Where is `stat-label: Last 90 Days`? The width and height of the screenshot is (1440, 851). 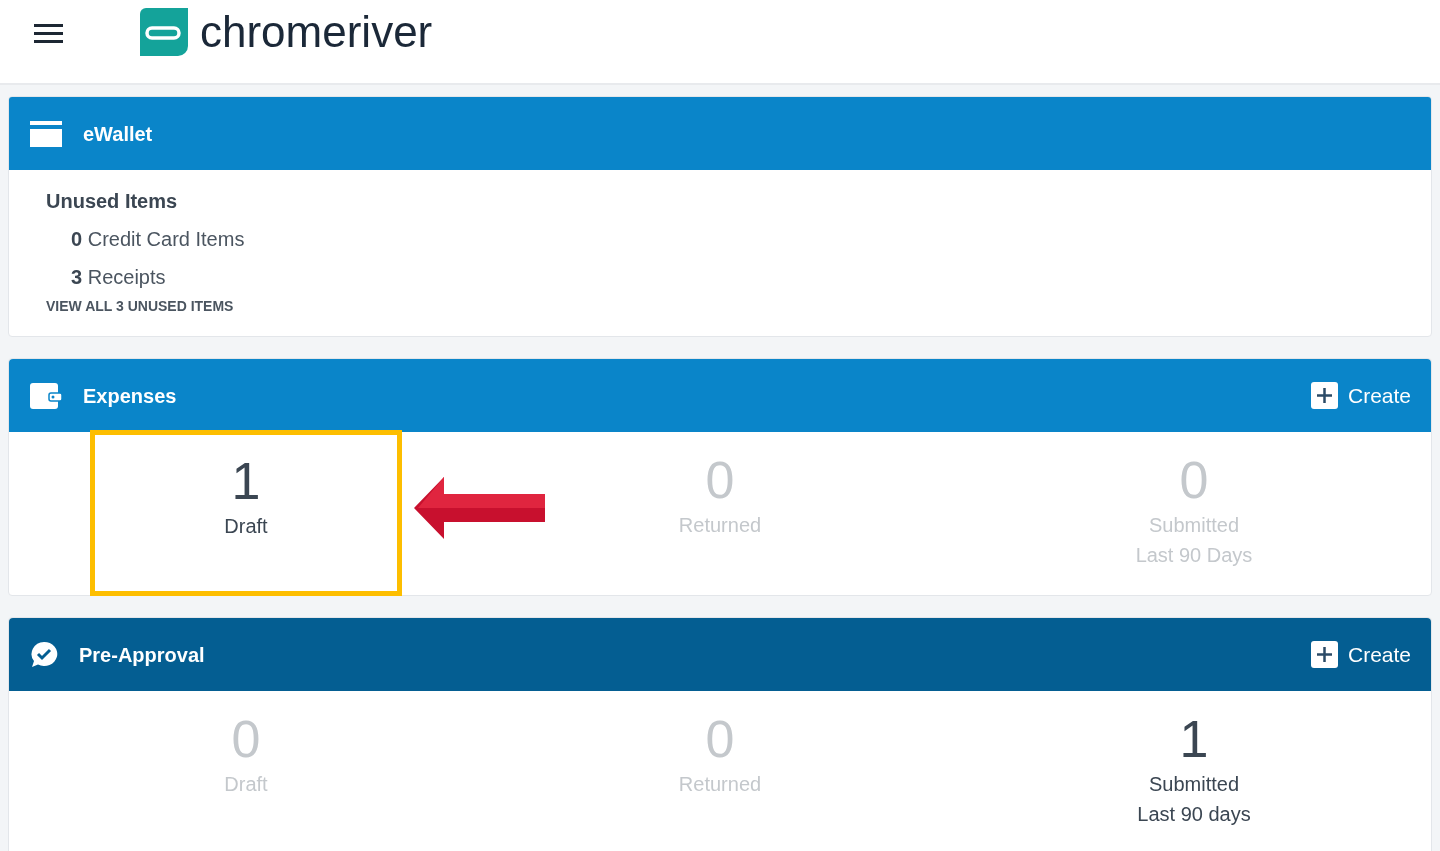
stat-label: Last 90 Days is located at coordinates (1194, 555).